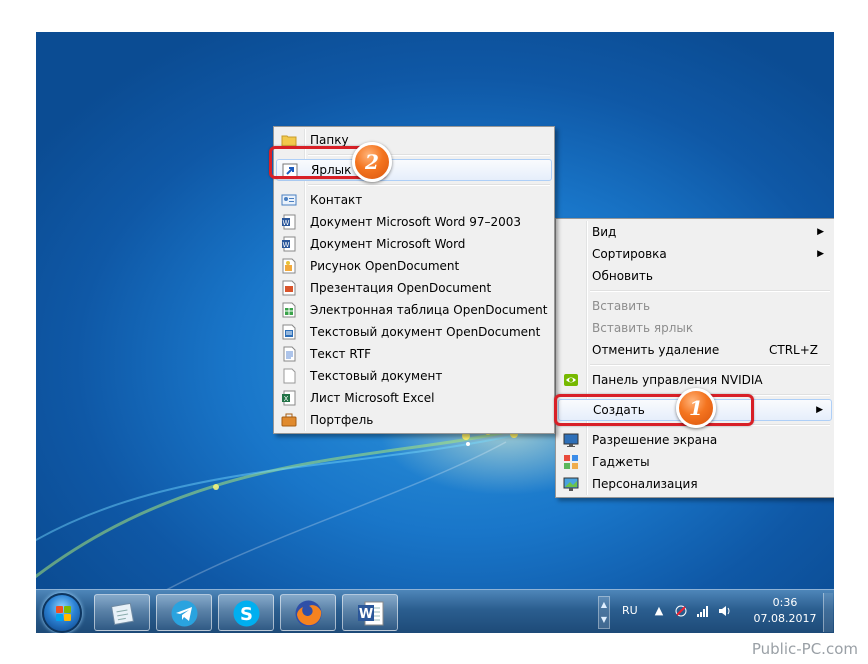 Image resolution: width=868 pixels, height=664 pixels. I want to click on menu-item-label: Текстовый документ, so click(376, 376).